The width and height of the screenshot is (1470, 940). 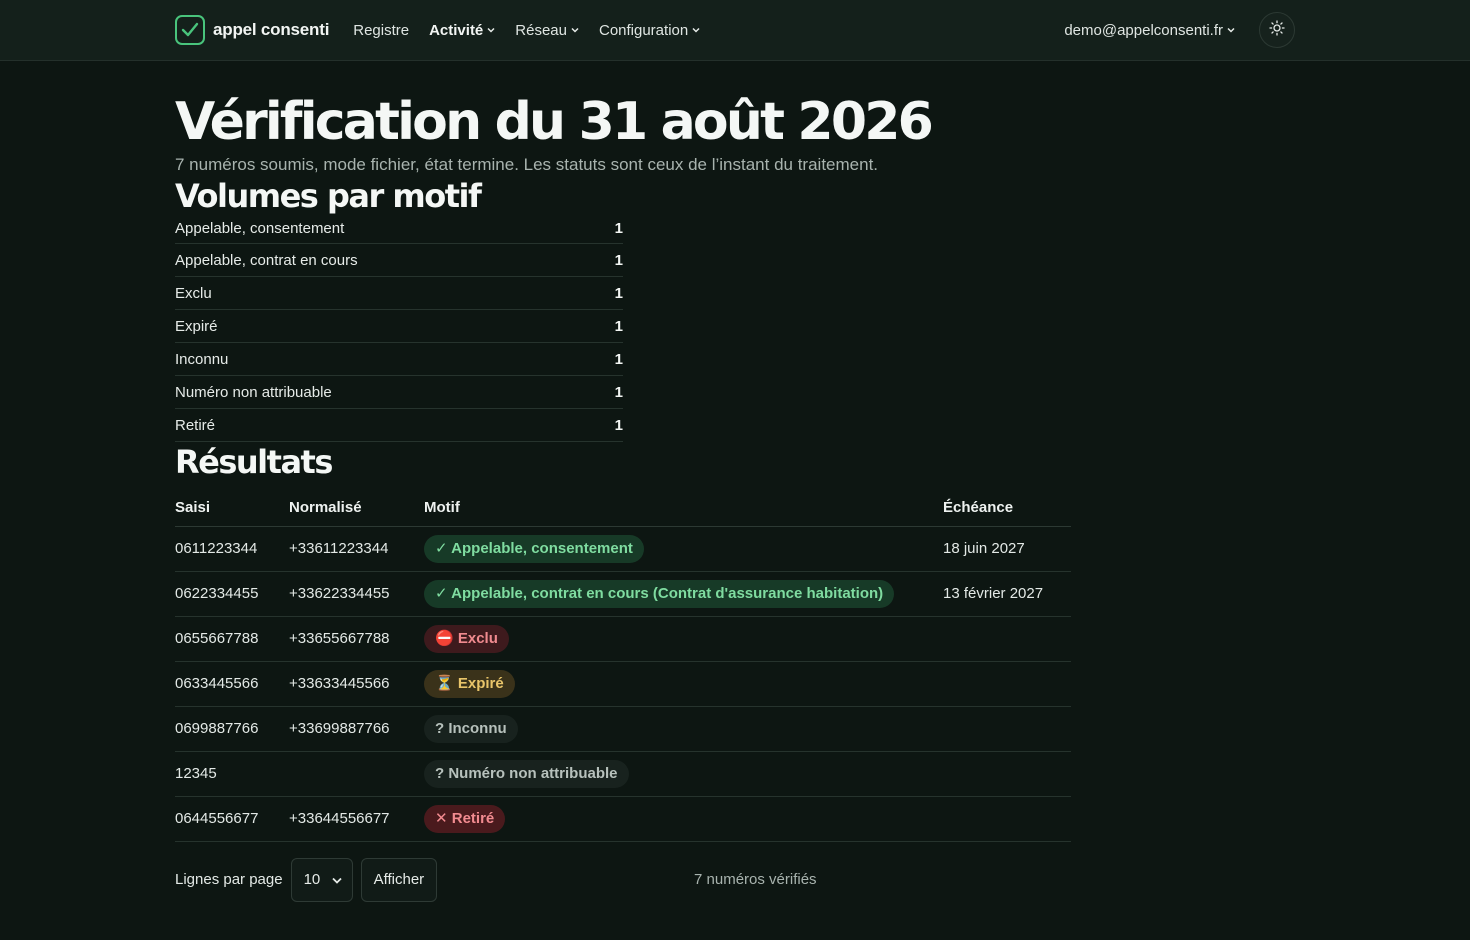 What do you see at coordinates (232, 549) in the screenshot?
I see `cell-saisi: 0611223344` at bounding box center [232, 549].